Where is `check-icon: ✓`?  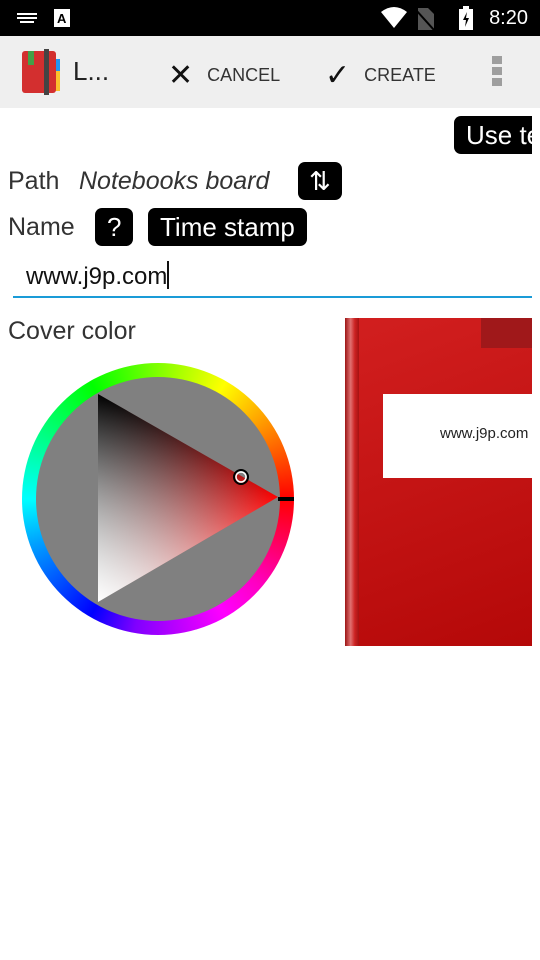 check-icon: ✓ is located at coordinates (338, 75).